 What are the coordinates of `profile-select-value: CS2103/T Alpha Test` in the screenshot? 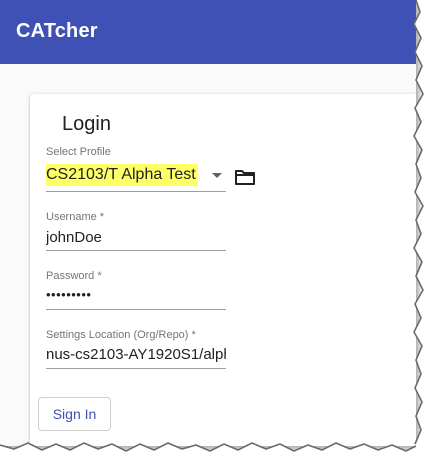 It's located at (122, 175).